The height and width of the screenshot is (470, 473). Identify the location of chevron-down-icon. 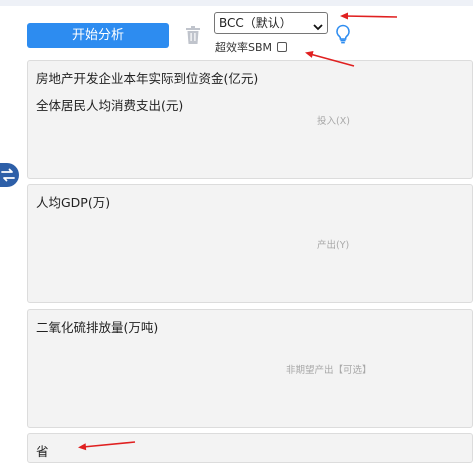
(318, 24).